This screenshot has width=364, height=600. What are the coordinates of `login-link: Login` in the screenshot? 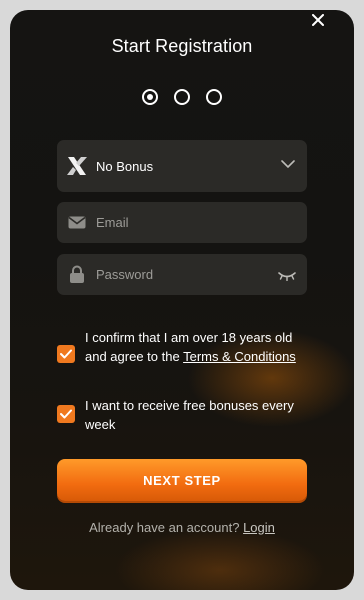 It's located at (259, 527).